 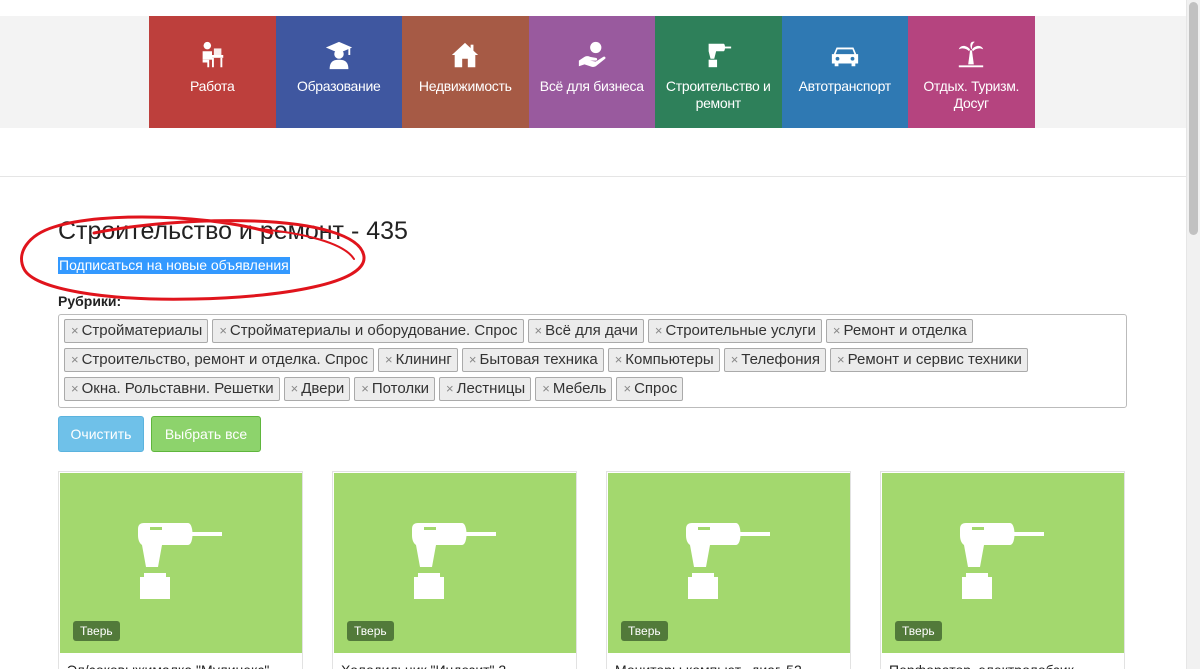 What do you see at coordinates (718, 94) in the screenshot?
I see `category-label: Строительство и ремонт` at bounding box center [718, 94].